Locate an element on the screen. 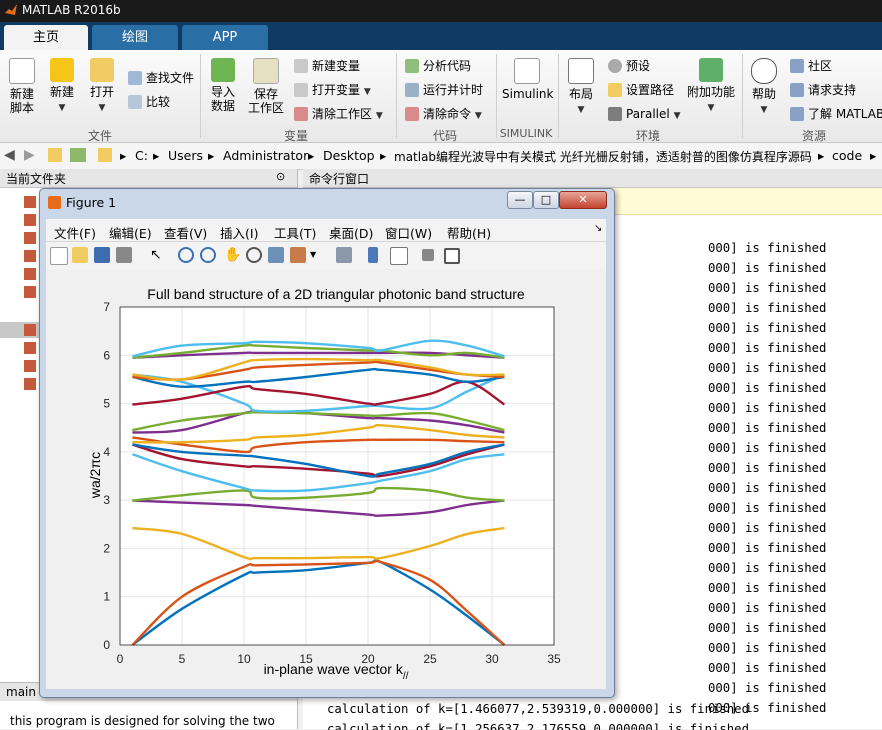 This screenshot has height=730, width=882. import-data-button: 导入 数据 is located at coordinates (223, 85).